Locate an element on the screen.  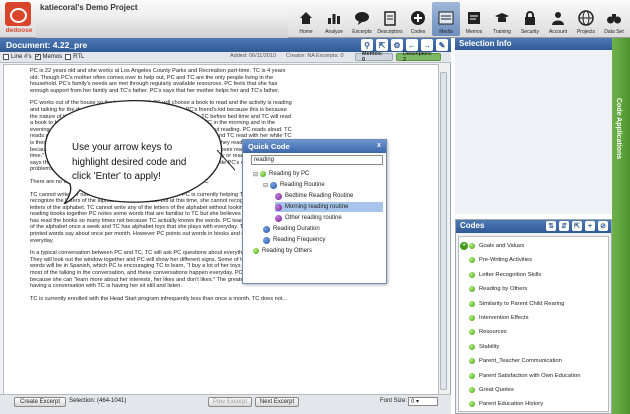
nav-excerpts: Excerpts is located at coordinates (362, 19).